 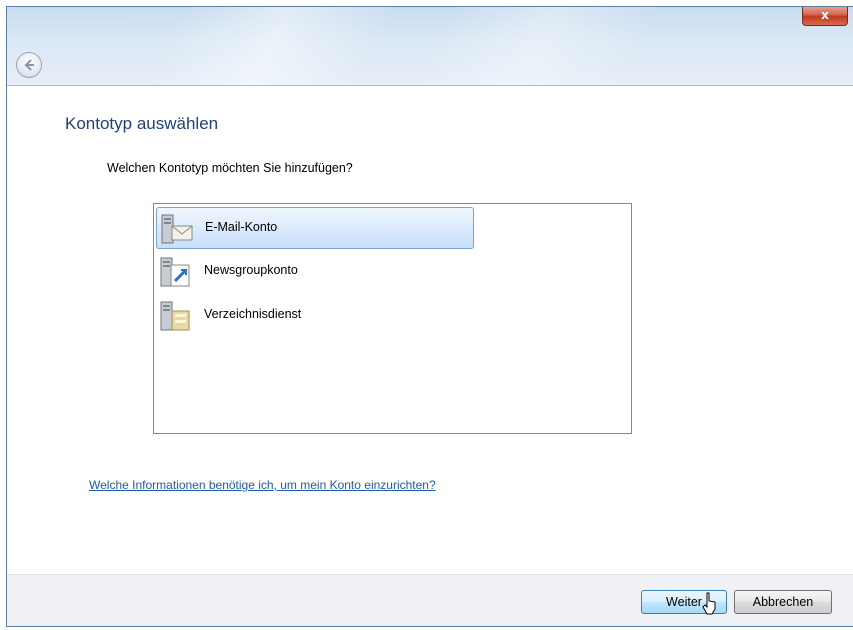 I want to click on newsgroup-account-icon, so click(x=175, y=272).